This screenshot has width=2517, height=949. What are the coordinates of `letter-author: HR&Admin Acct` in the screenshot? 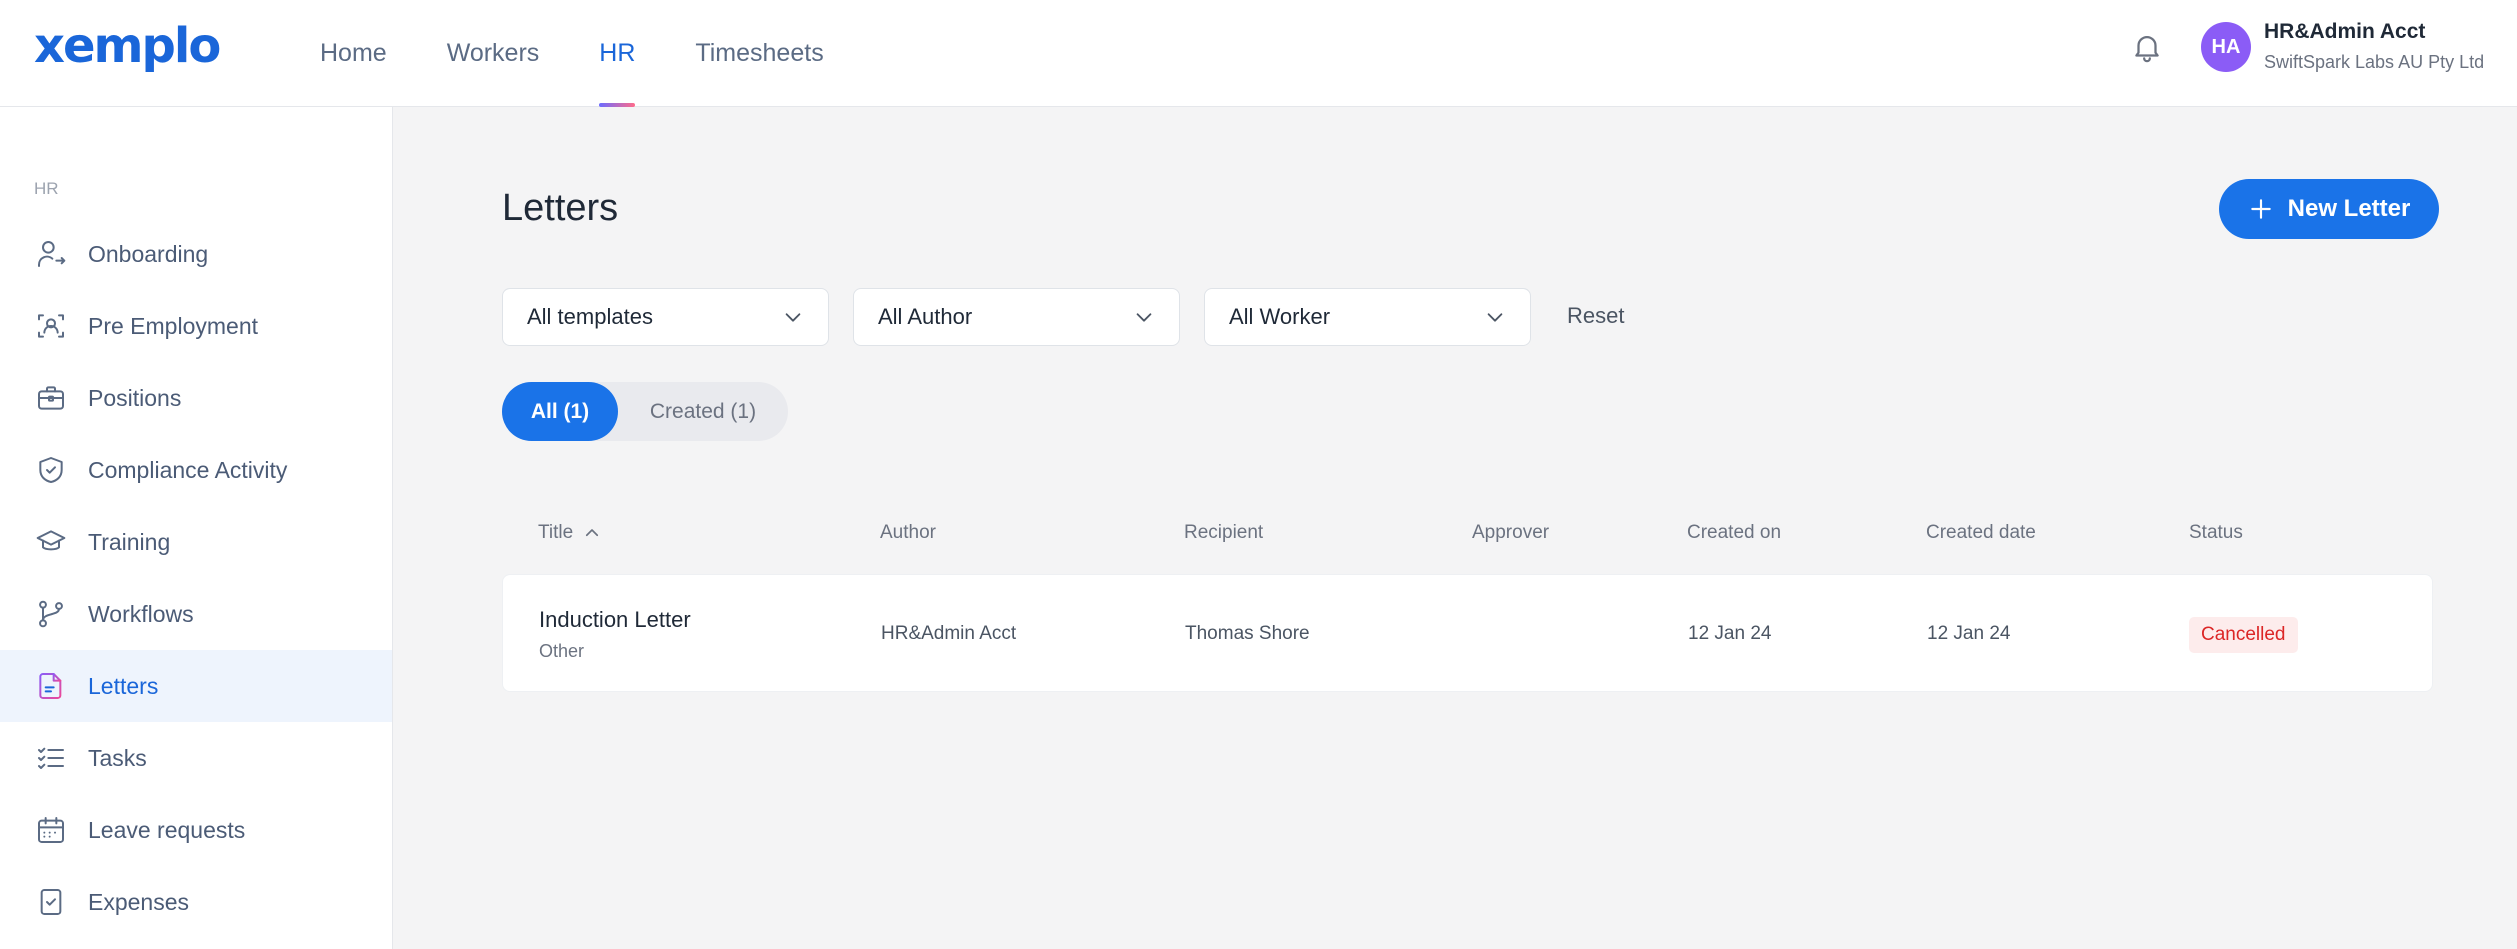 It's located at (949, 633).